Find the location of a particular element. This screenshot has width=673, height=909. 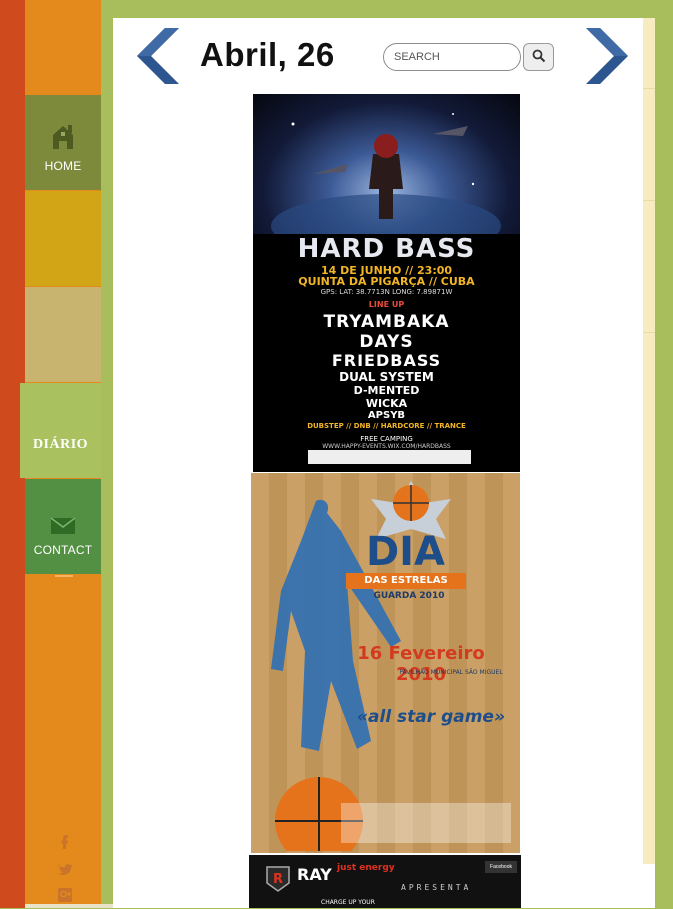

home-icon is located at coordinates (63, 138).